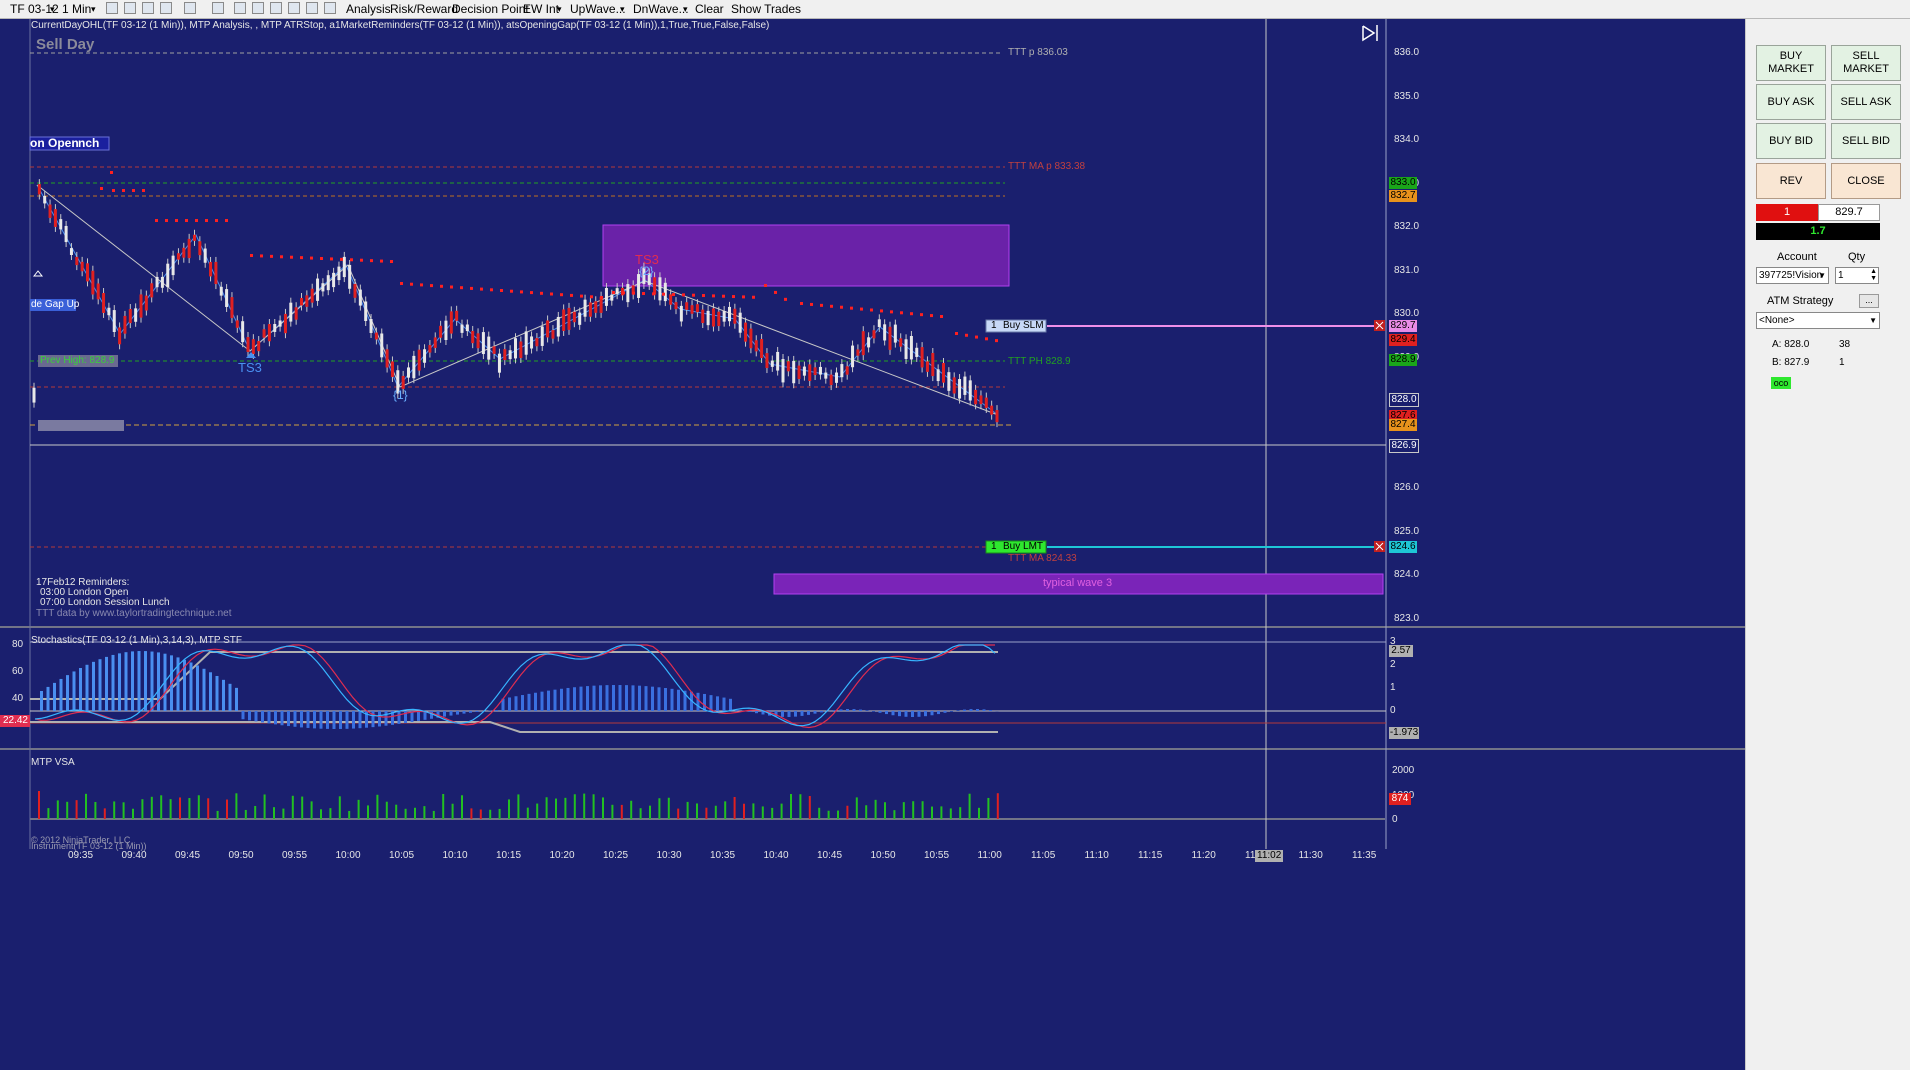 Image resolution: width=1910 pixels, height=1070 pixels. Describe the element at coordinates (76, 9) in the screenshot. I see `interval-selector: 1 Min` at that location.